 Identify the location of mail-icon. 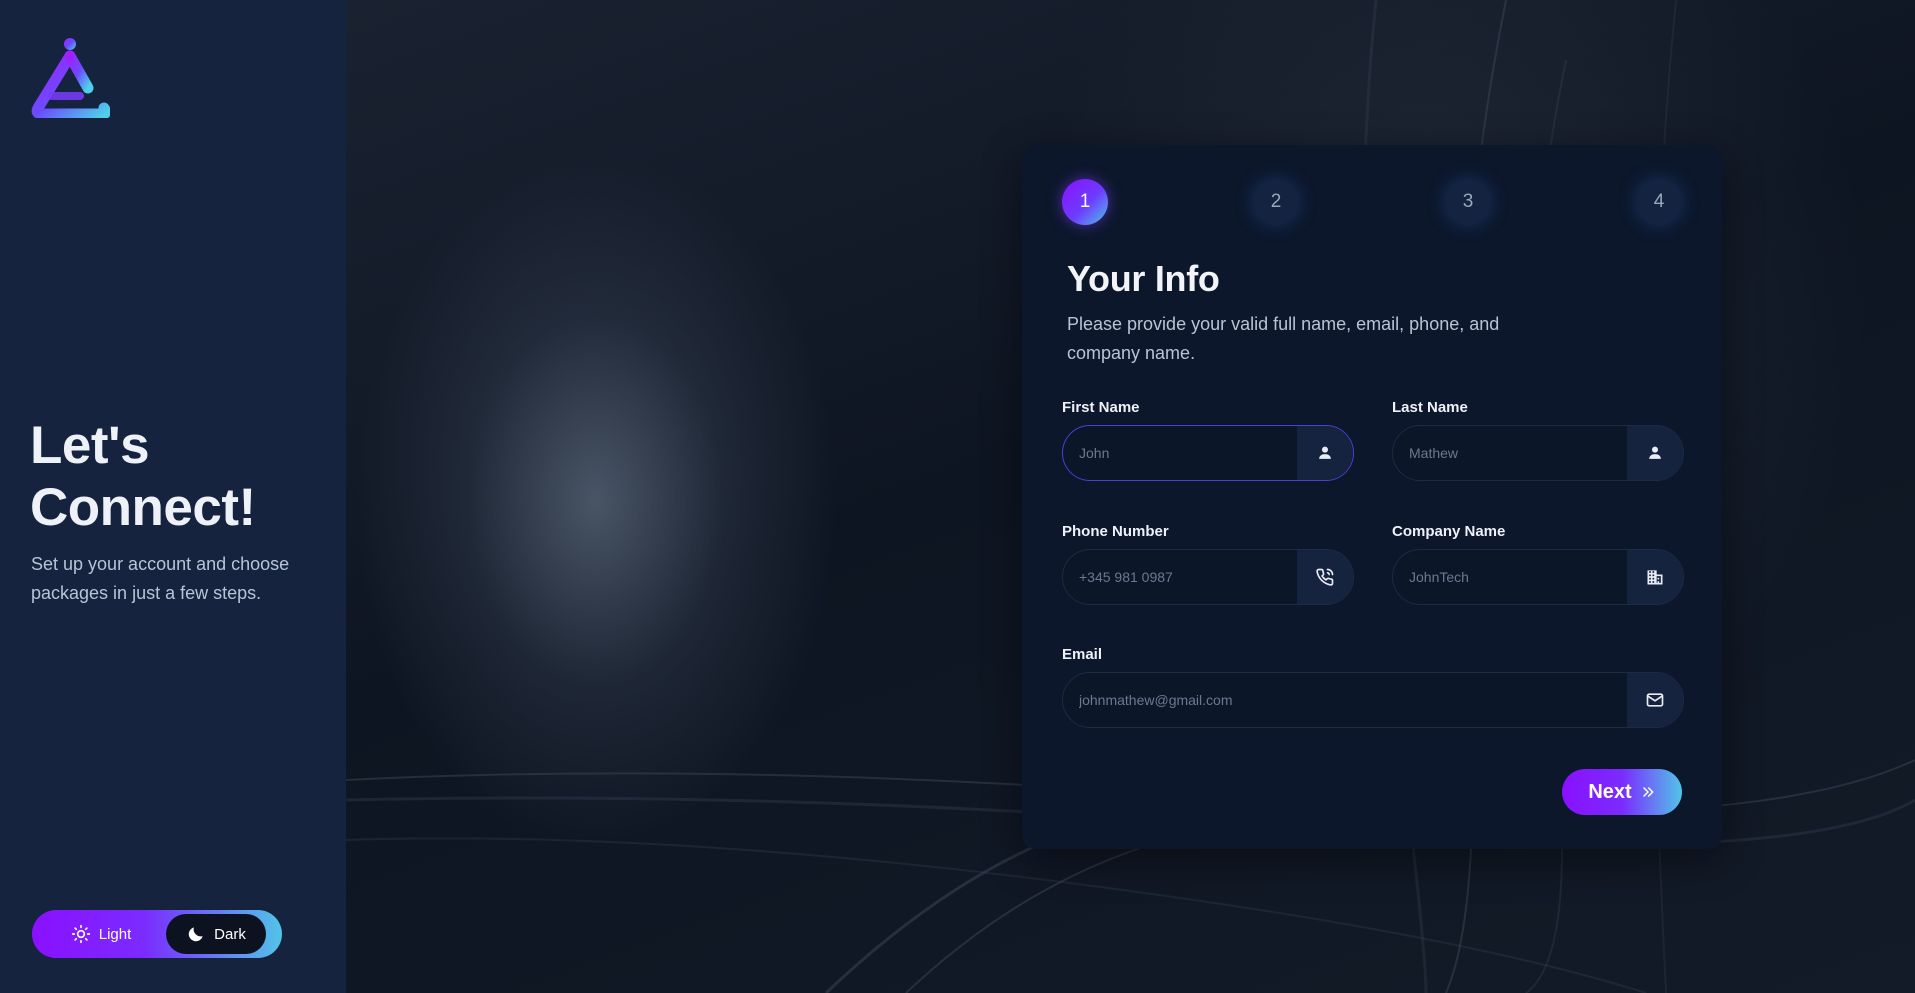
(1655, 700).